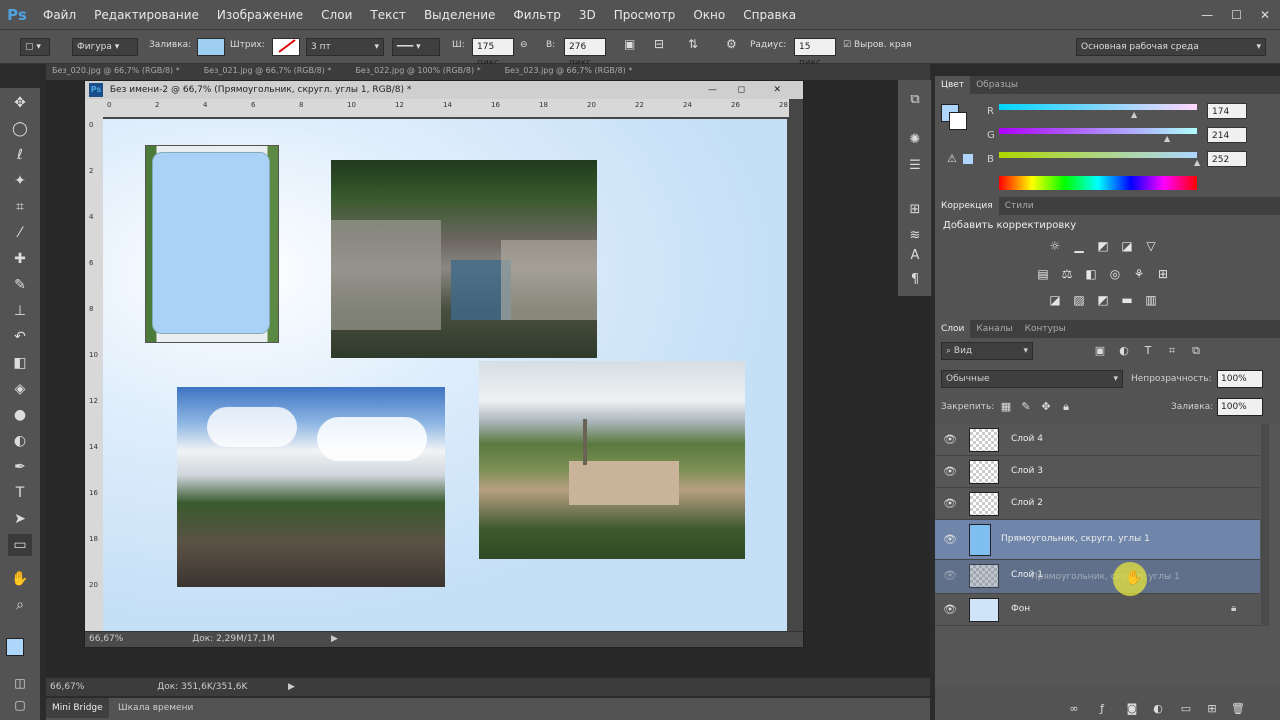  What do you see at coordinates (1227, 111) in the screenshot?
I see `channel-r-input: 174` at bounding box center [1227, 111].